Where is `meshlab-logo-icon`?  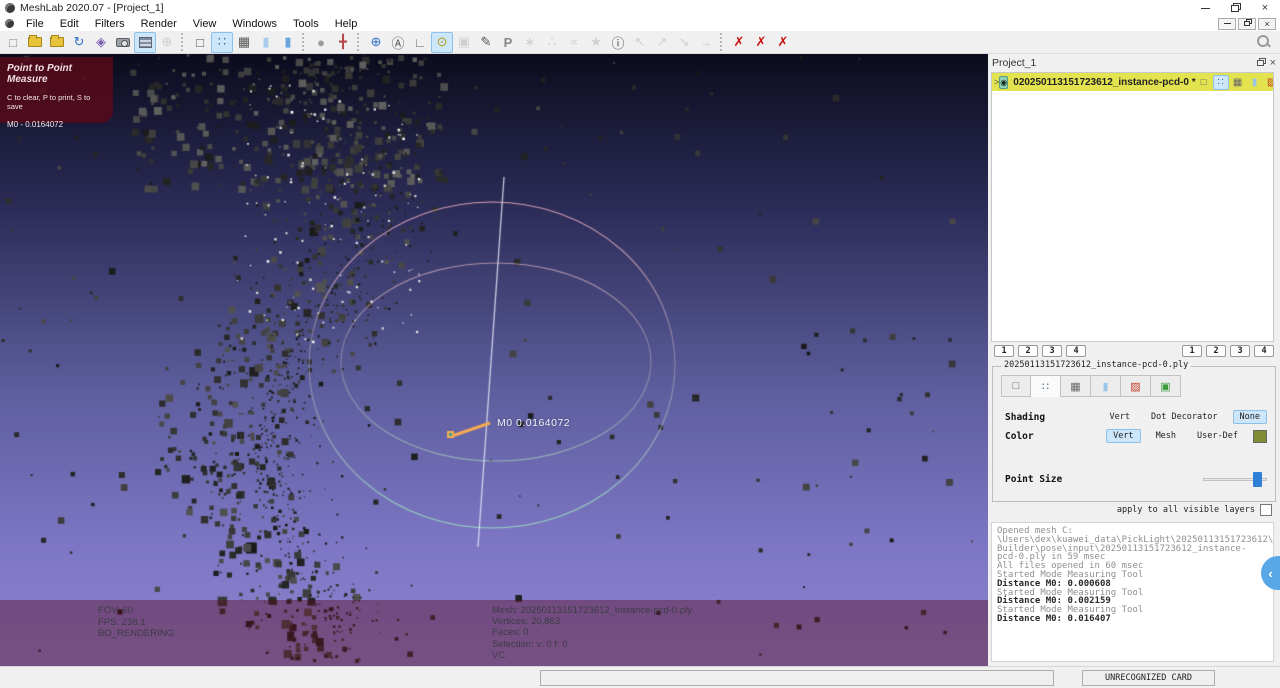 meshlab-logo-icon is located at coordinates (9, 23).